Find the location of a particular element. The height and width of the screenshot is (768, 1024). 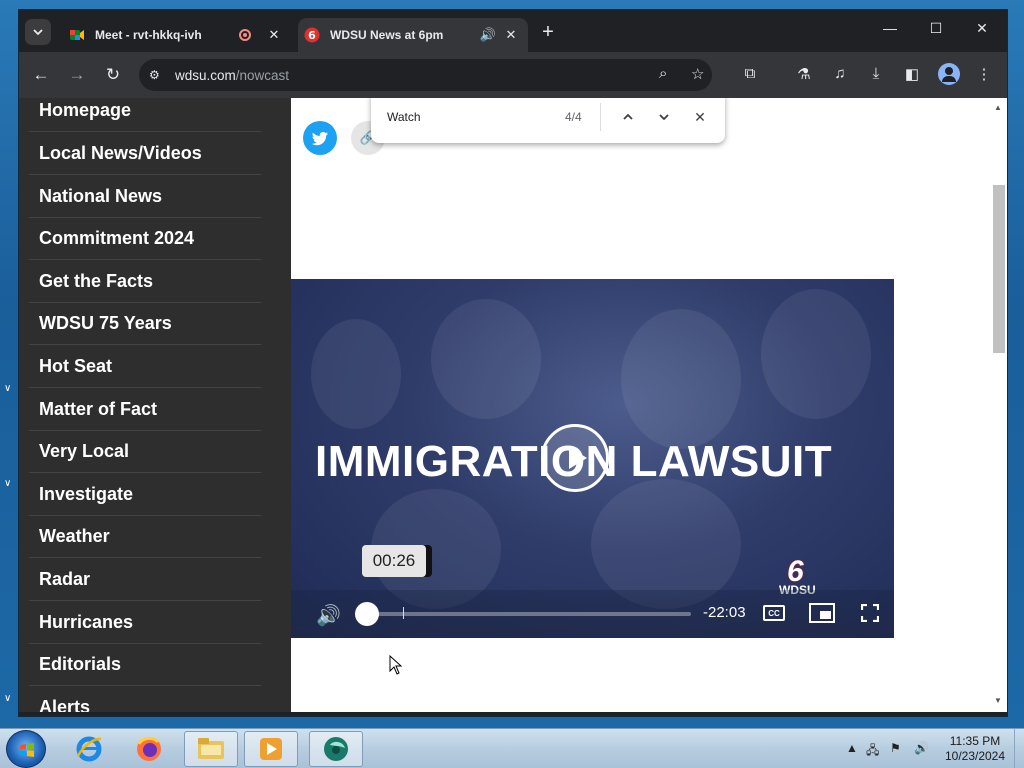

find-close-button: ✕ is located at coordinates (700, 117).